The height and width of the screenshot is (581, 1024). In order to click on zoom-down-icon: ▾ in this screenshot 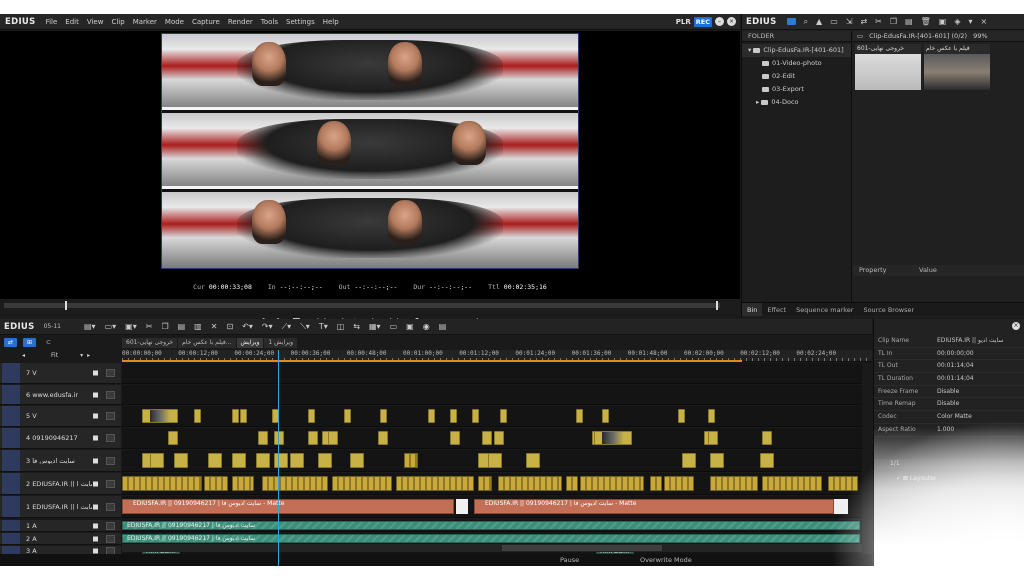, I will do `click(81, 355)`.